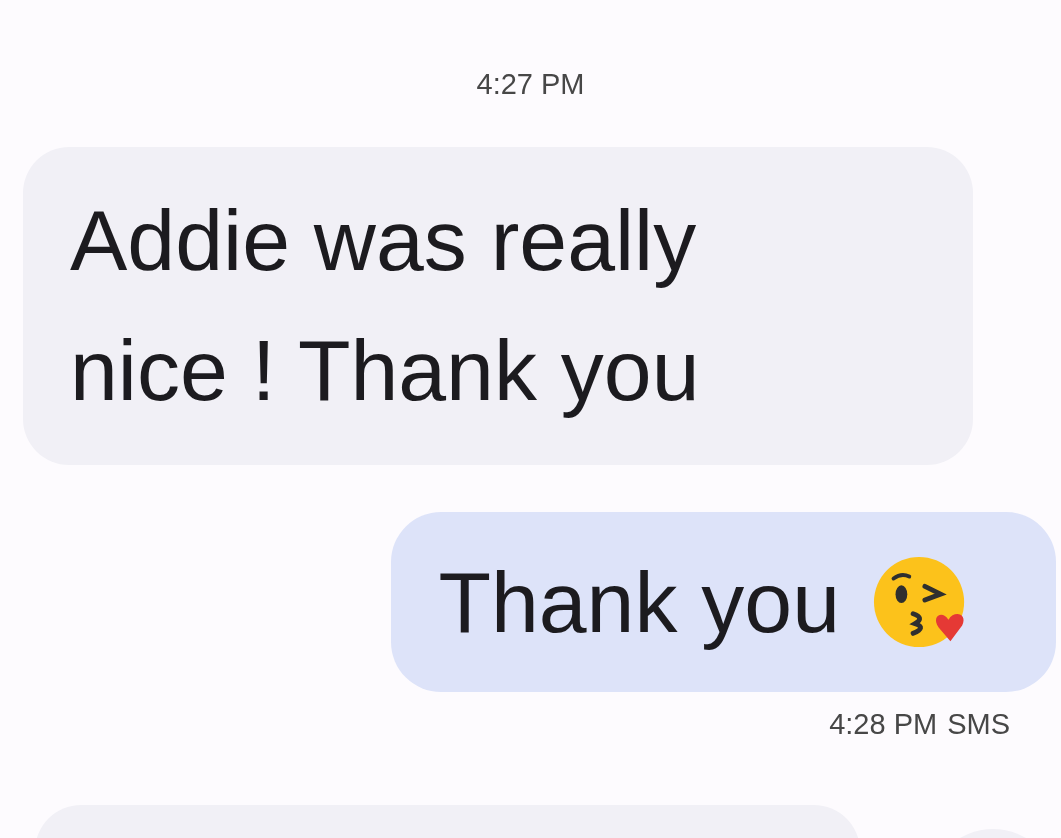  What do you see at coordinates (978, 724) in the screenshot?
I see `message-service: SMS` at bounding box center [978, 724].